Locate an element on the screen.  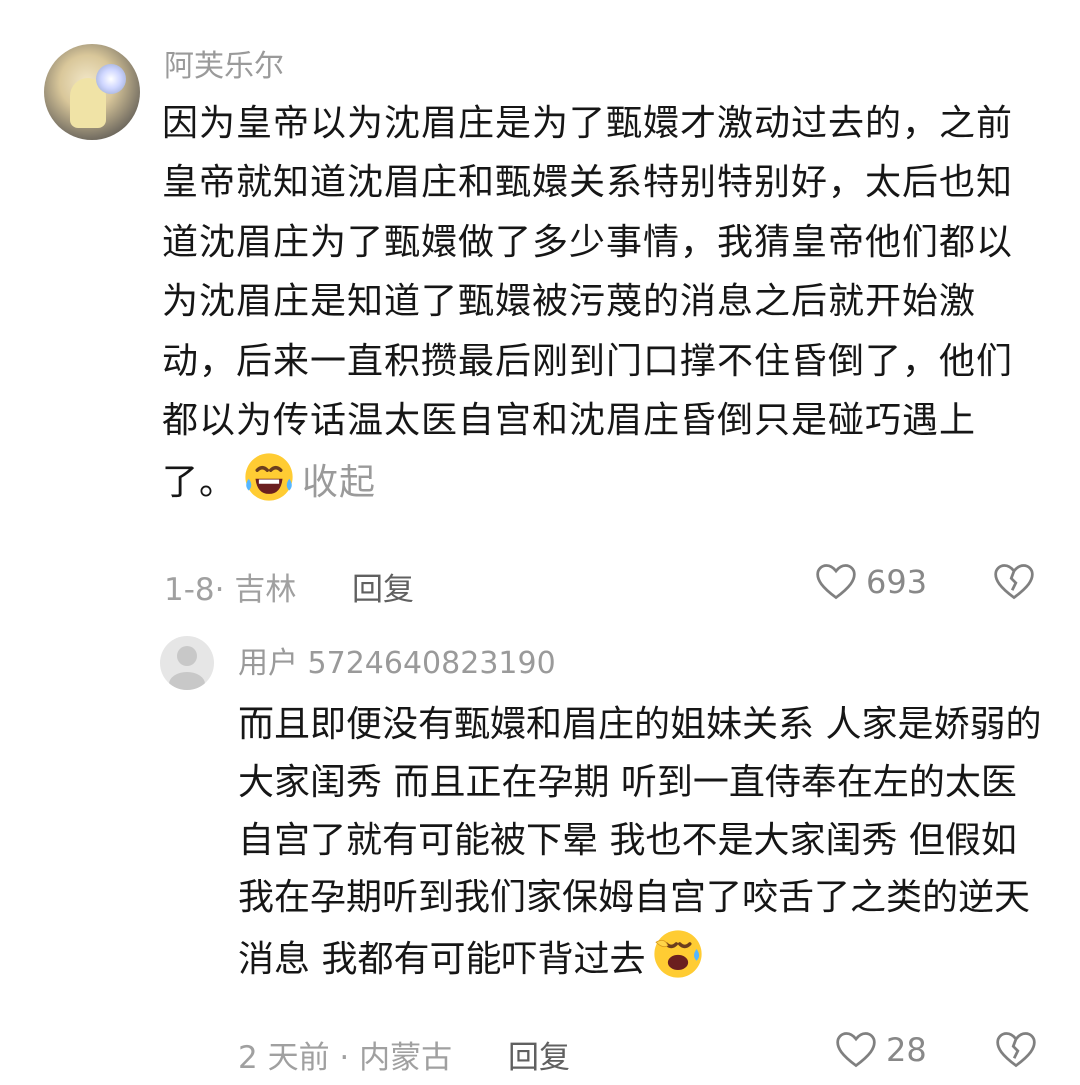
dislike-button is located at coordinates (1014, 586).